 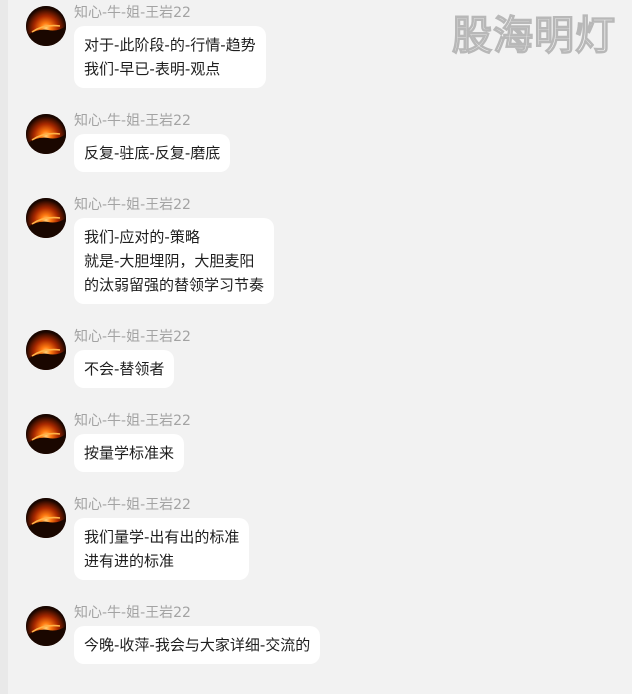 I want to click on message-bubble: 今晚-收萍-我会与大家详细-交流的, so click(x=197, y=645).